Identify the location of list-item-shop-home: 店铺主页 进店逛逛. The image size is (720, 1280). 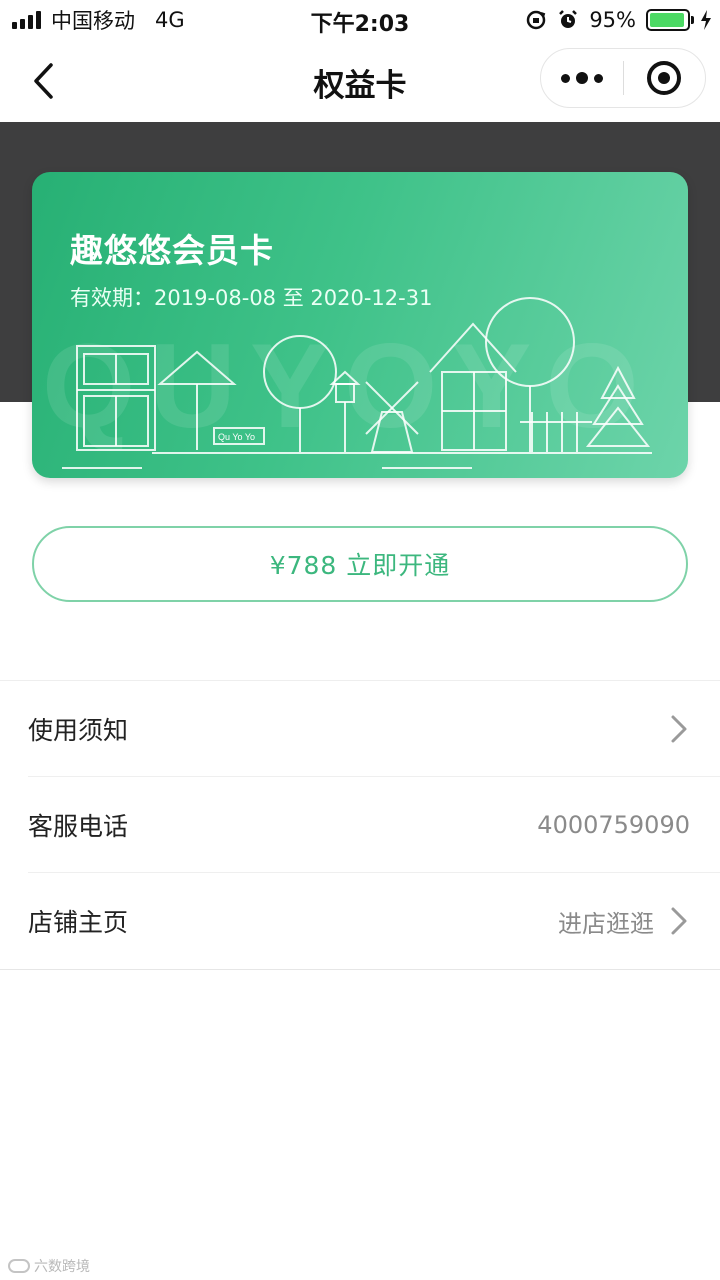
(374, 921).